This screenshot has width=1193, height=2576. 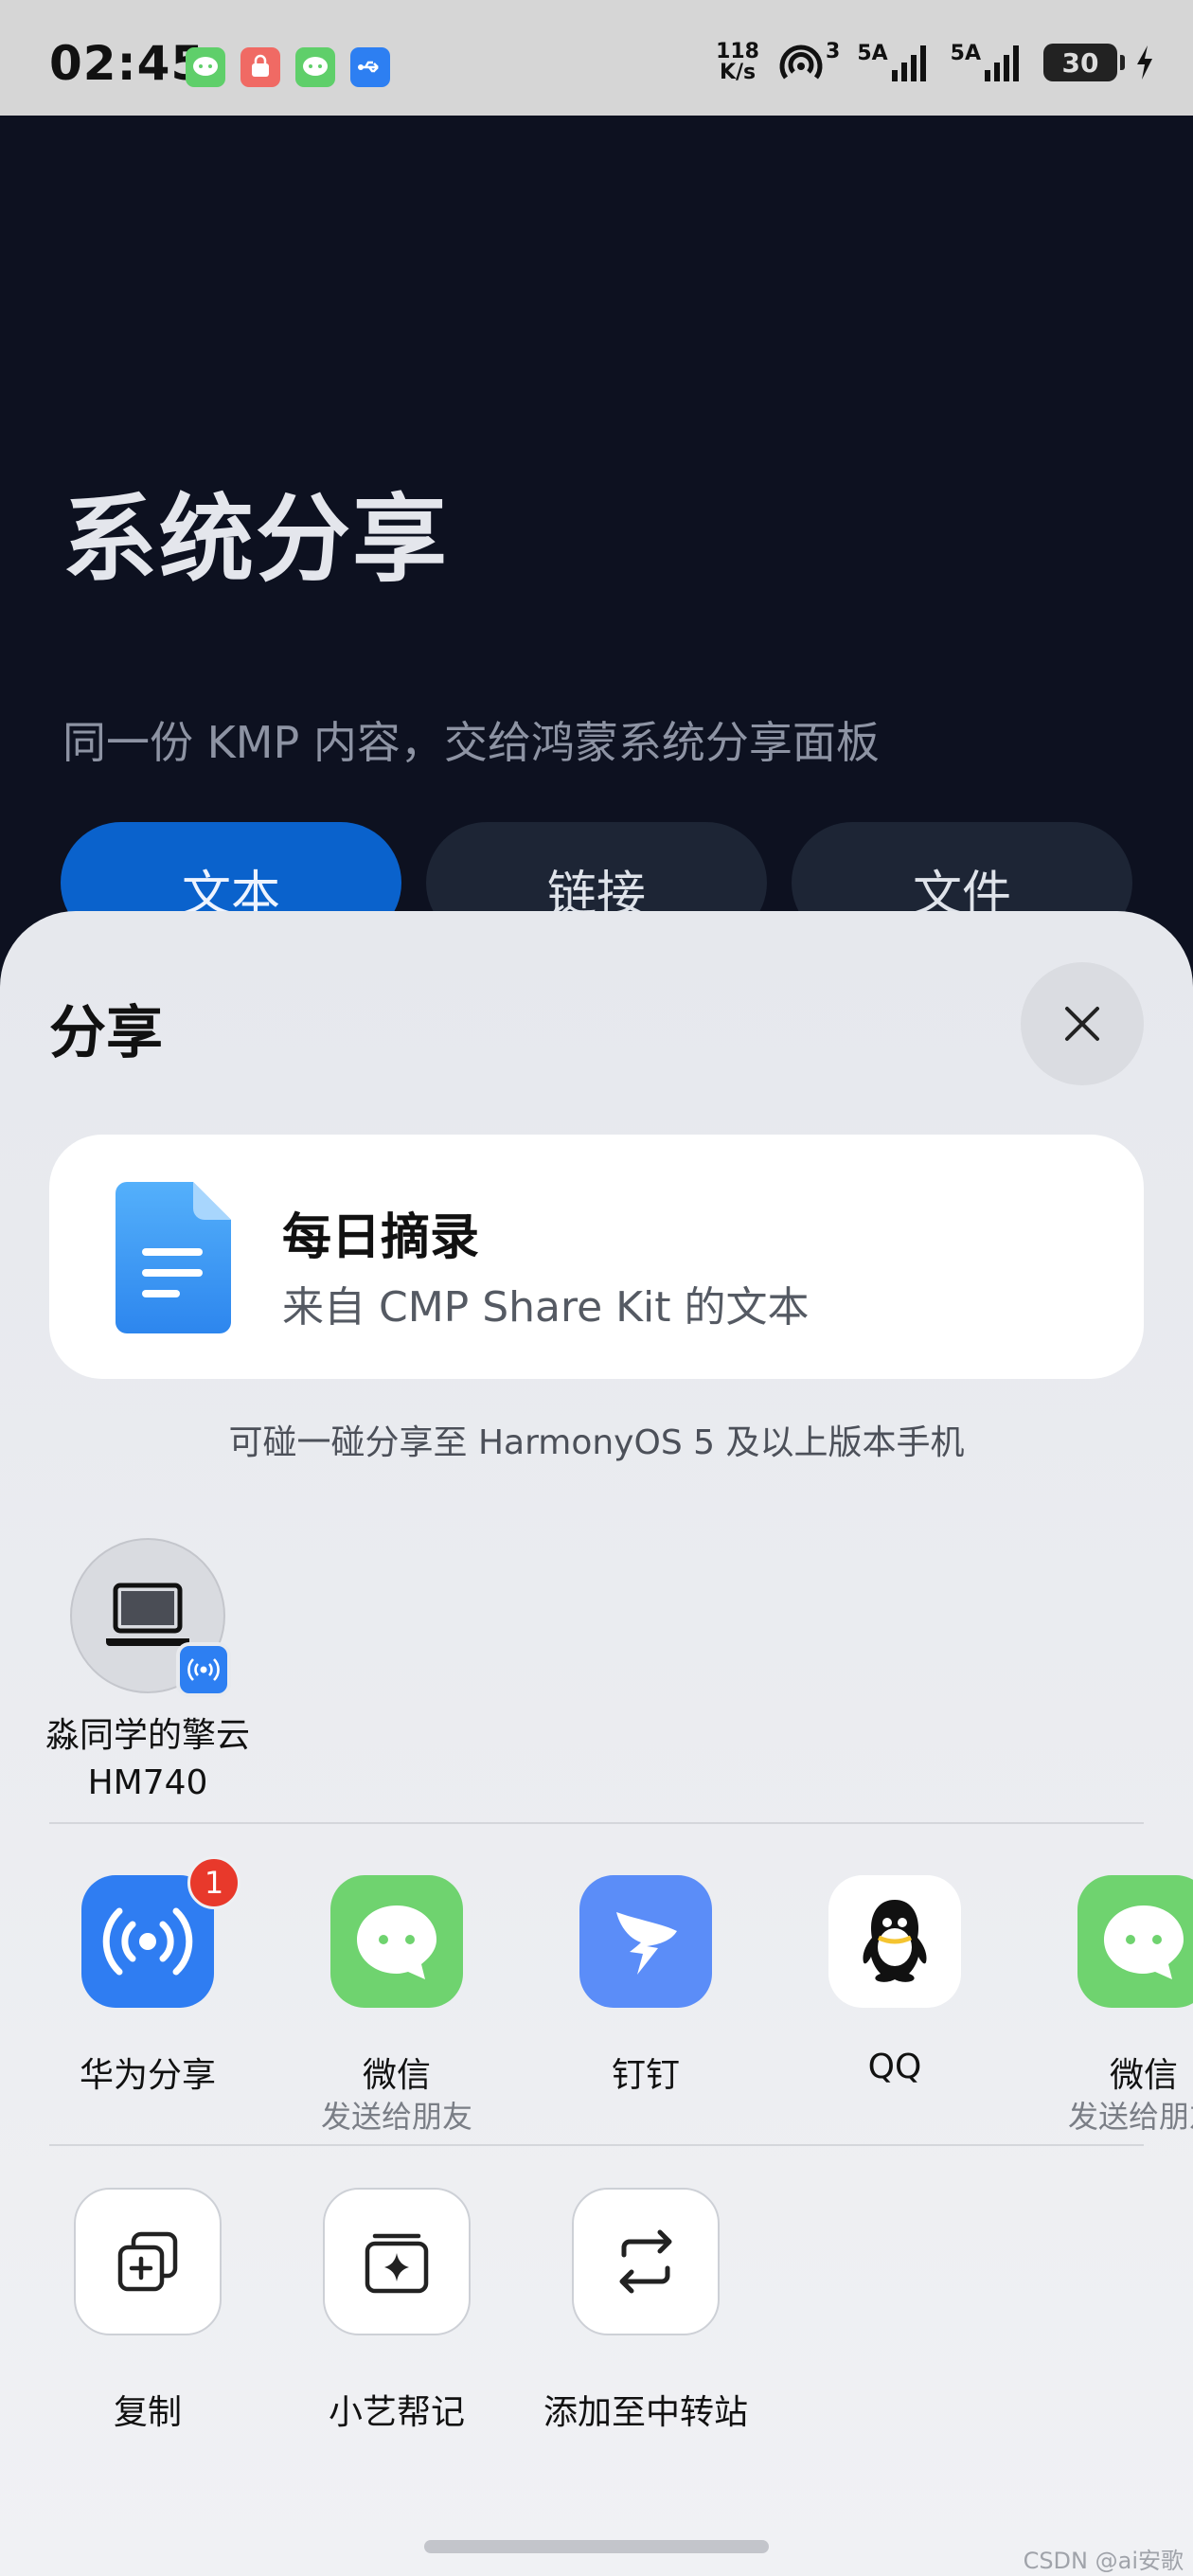 I want to click on laptop-icon, so click(x=147, y=1614).